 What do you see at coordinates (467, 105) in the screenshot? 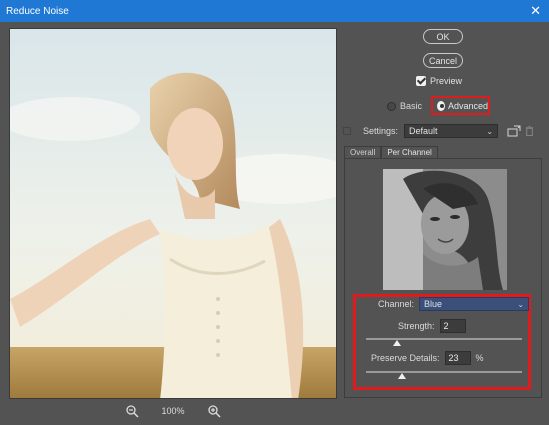
I see `advanced-label: Advanced` at bounding box center [467, 105].